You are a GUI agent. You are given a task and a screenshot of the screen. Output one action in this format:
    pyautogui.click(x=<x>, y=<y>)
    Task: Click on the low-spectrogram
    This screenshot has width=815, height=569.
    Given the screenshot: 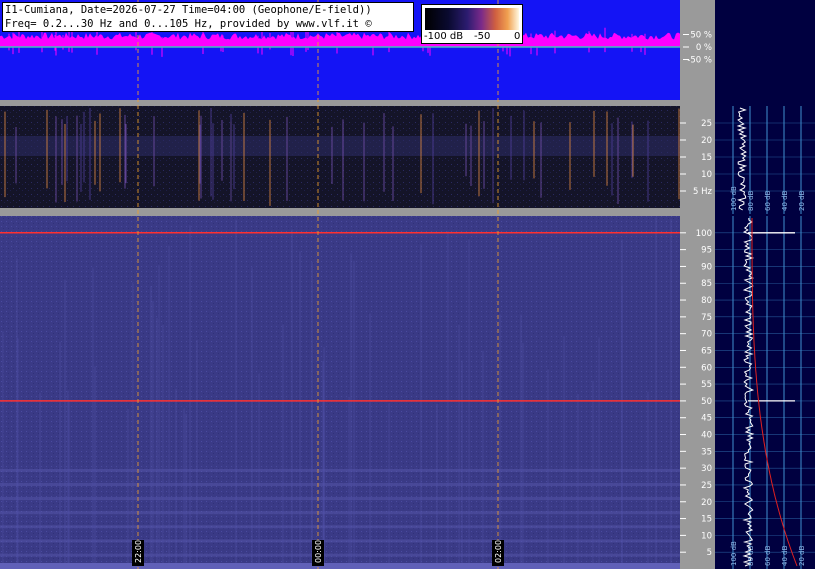 What is the action you would take?
    pyautogui.click(x=340, y=157)
    